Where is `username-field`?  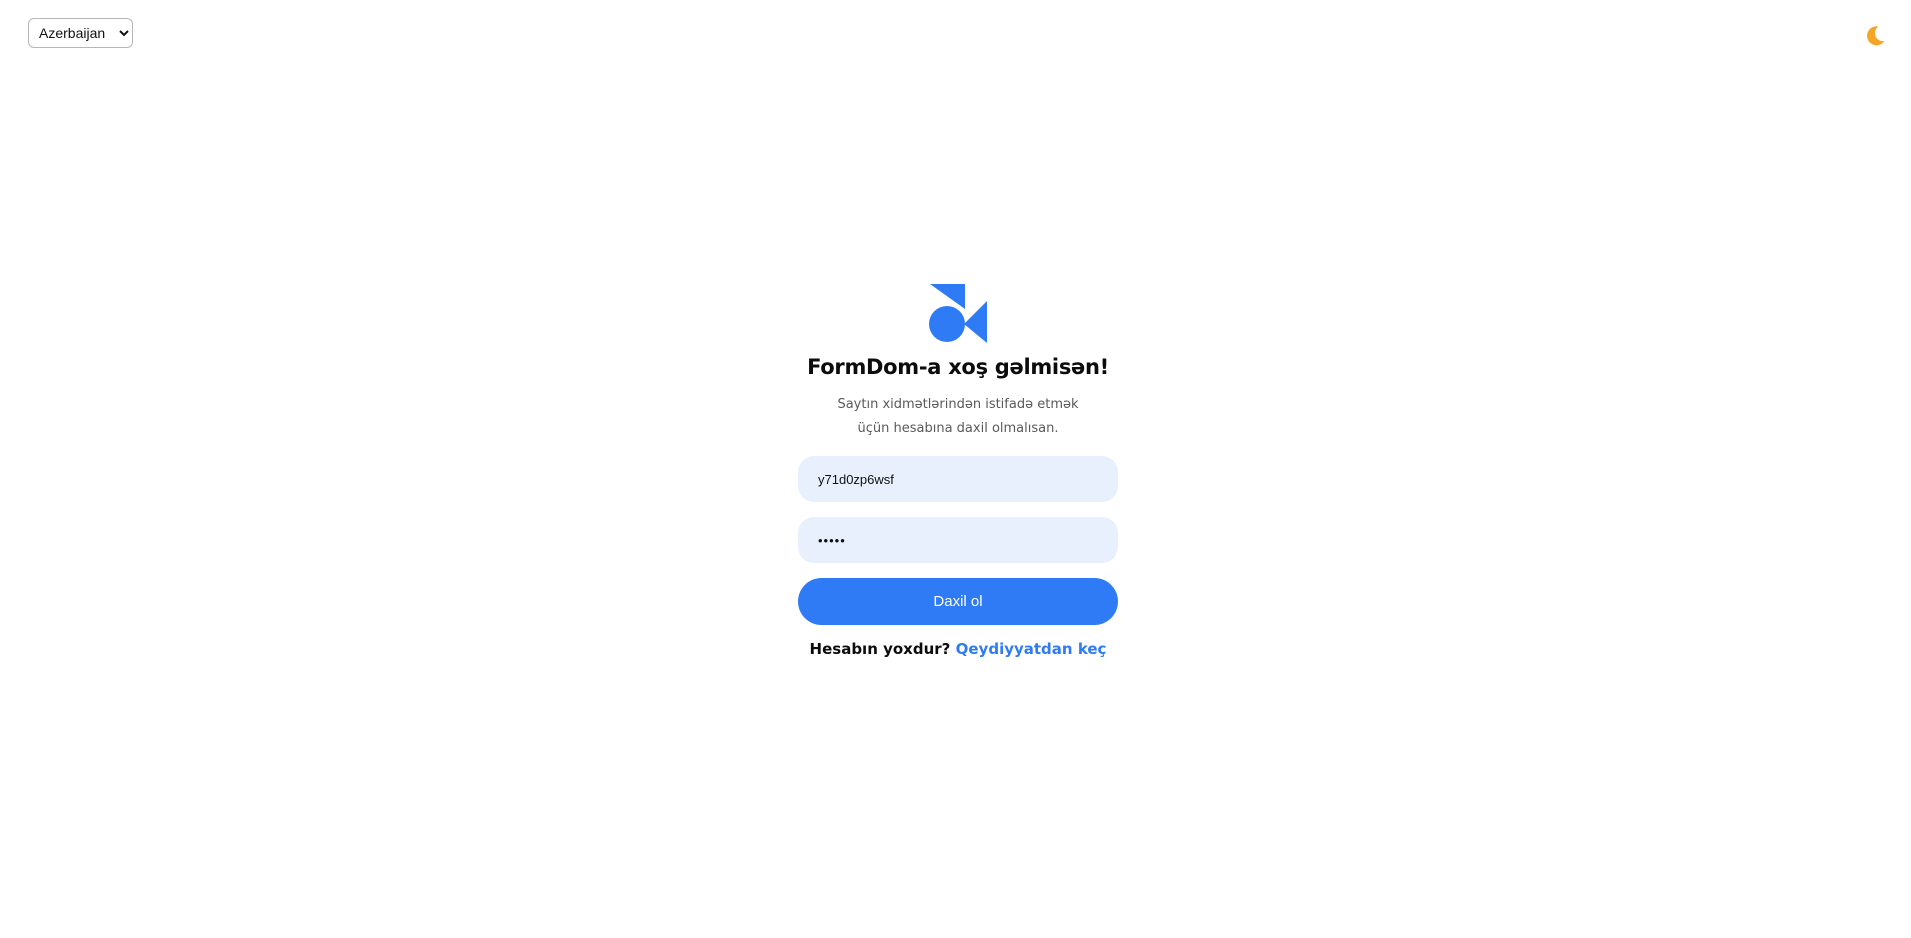
username-field is located at coordinates (958, 479).